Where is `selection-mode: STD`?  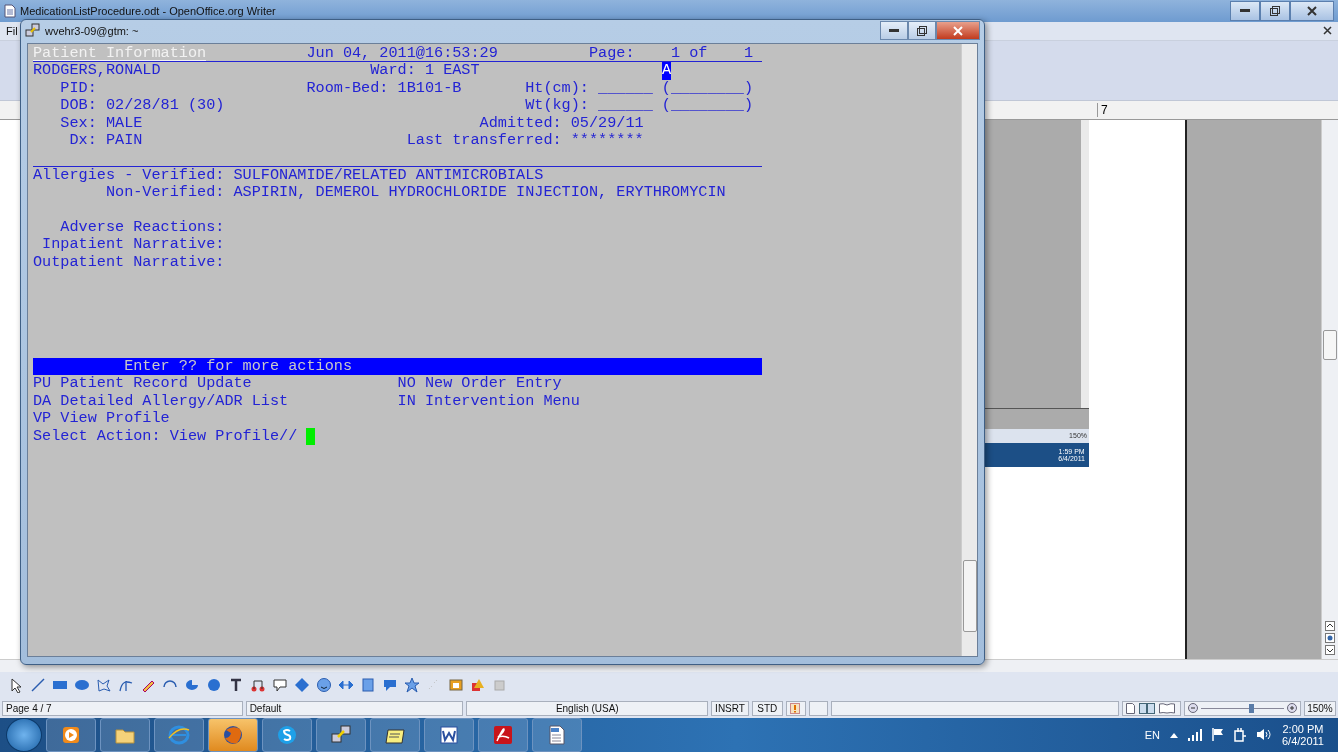
selection-mode: STD is located at coordinates (767, 708).